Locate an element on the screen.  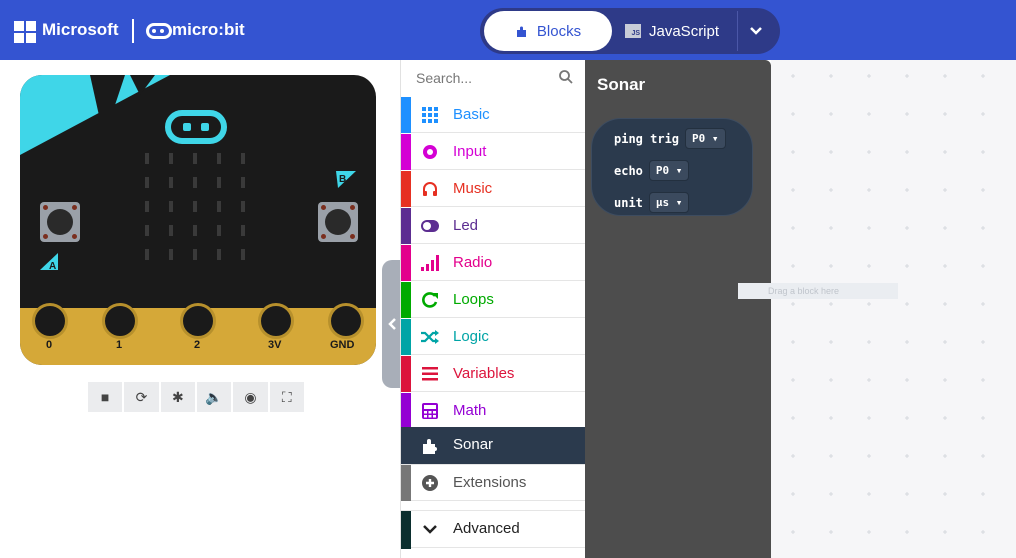
headphones-icon is located at coordinates (430, 189).